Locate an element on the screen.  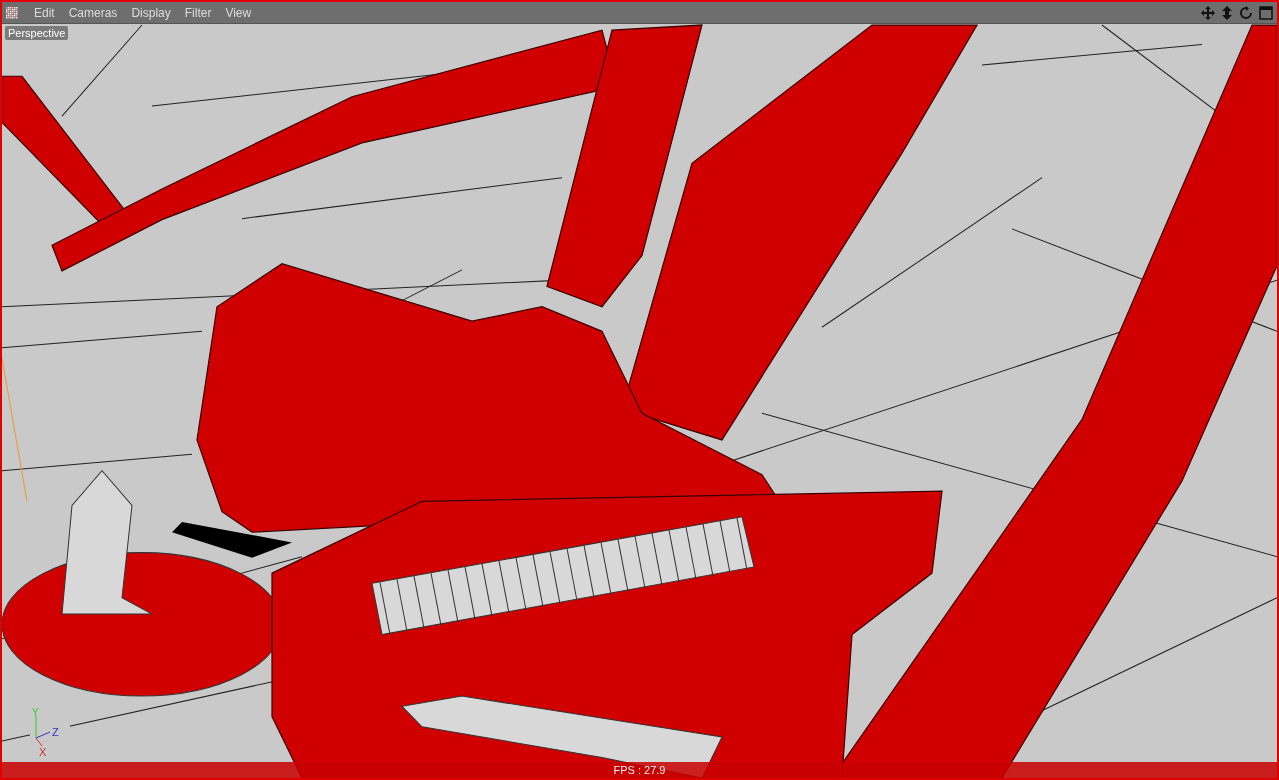
menu-item: View is located at coordinates (238, 12).